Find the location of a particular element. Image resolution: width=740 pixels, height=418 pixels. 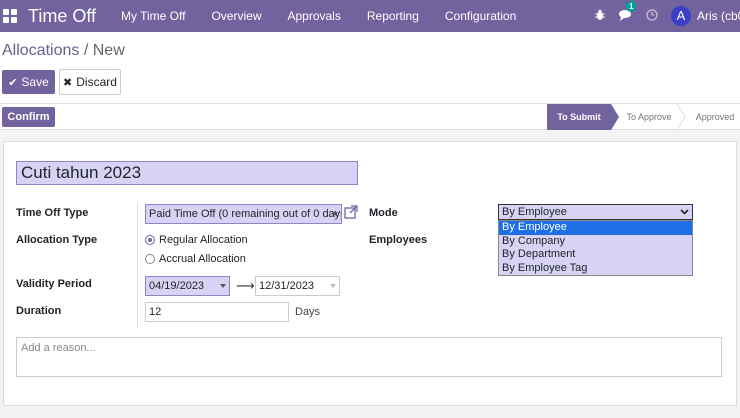

menu-approvals: Approvals is located at coordinates (313, 16).